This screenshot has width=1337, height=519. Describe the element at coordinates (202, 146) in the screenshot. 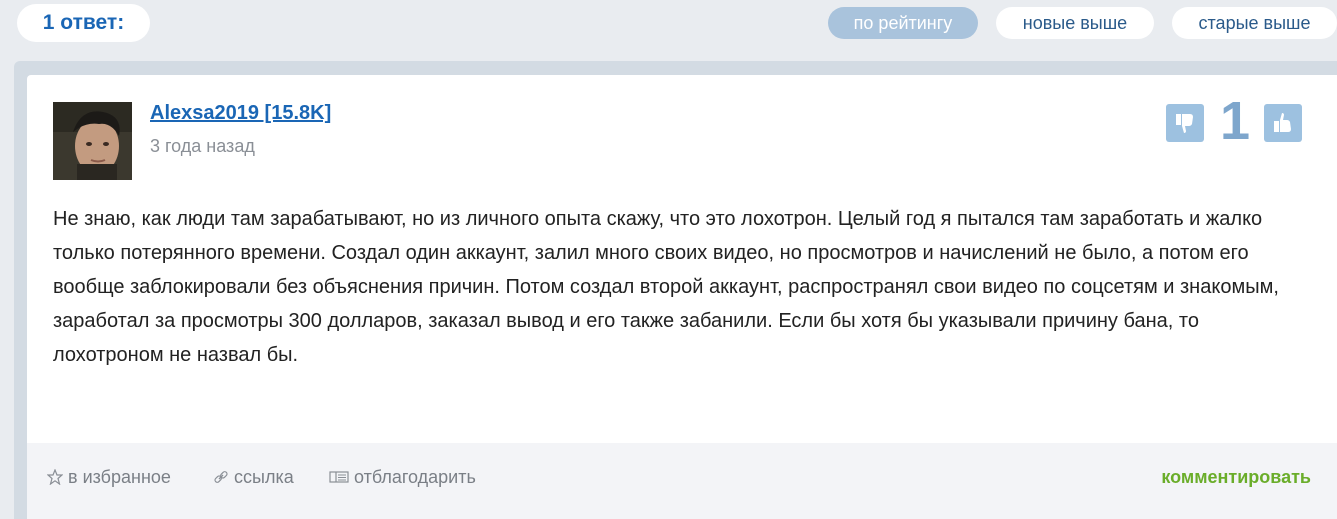

I see `answer-time: 3 года назад` at that location.